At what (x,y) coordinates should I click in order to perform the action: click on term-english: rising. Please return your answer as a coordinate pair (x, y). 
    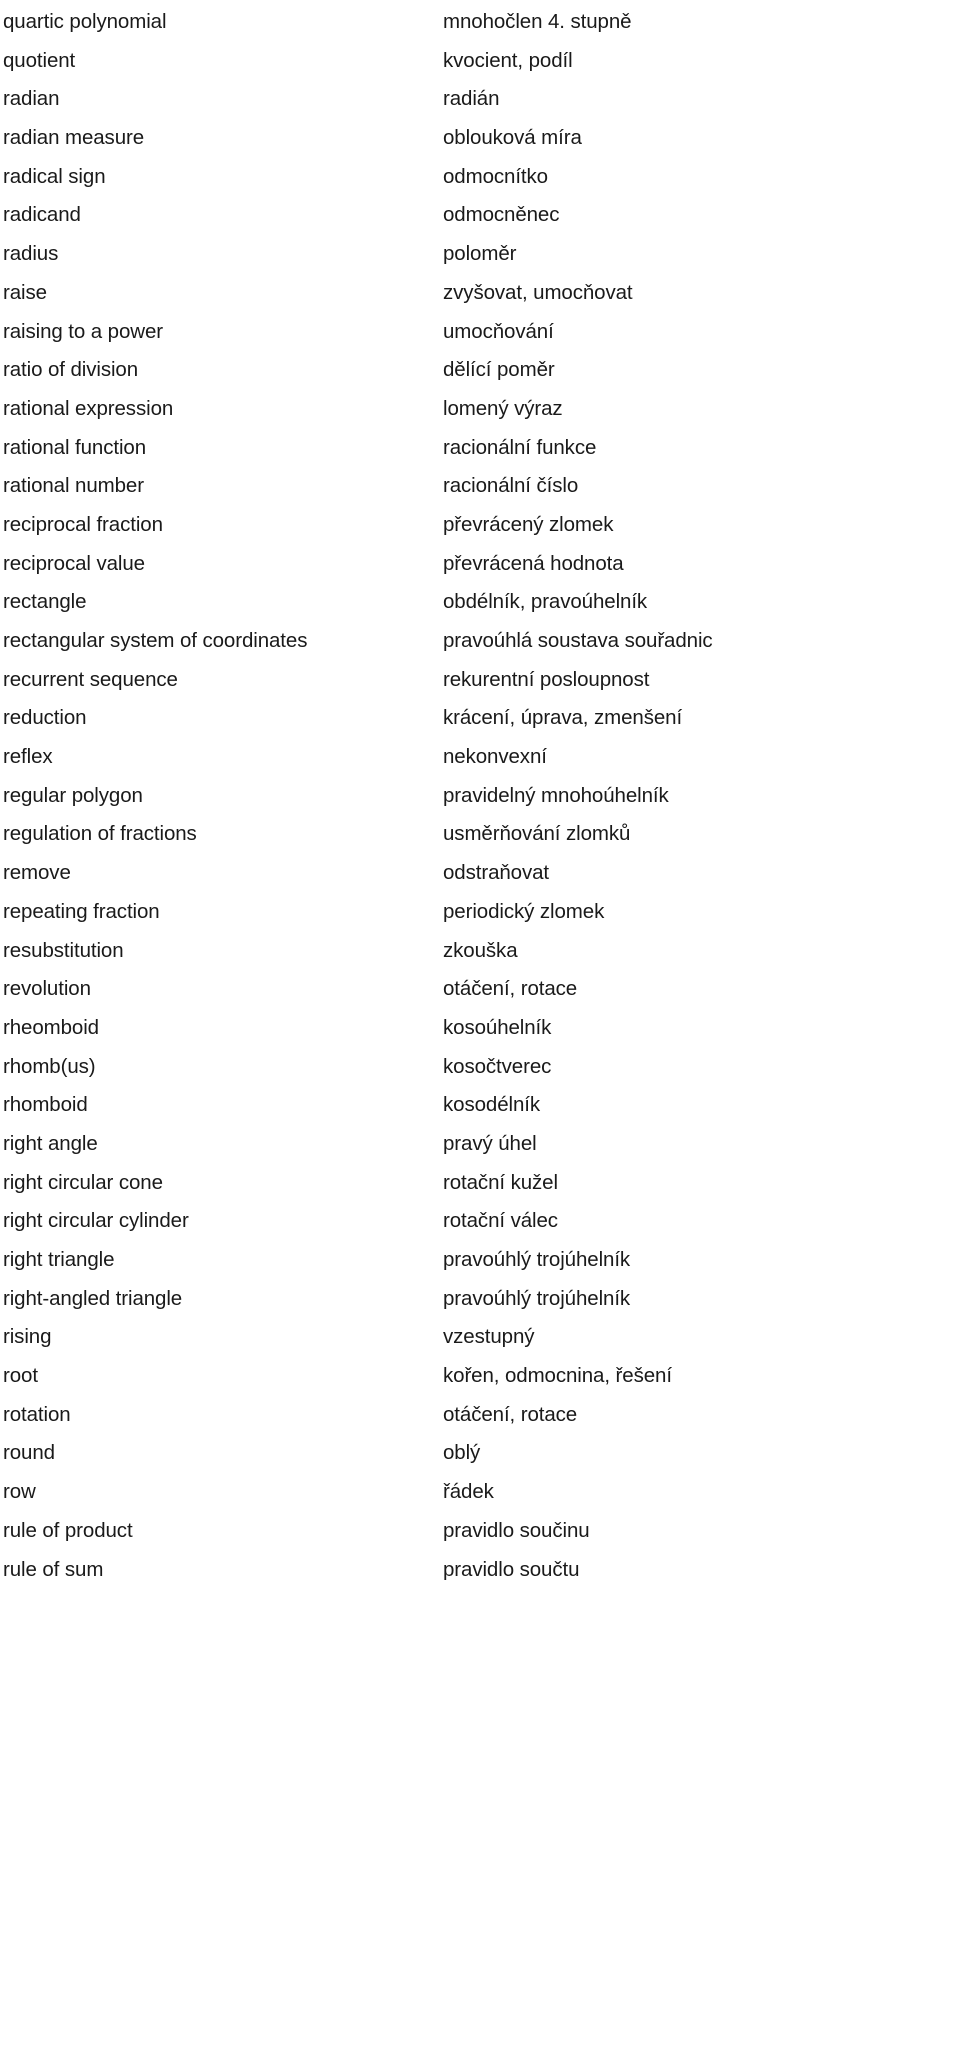
    Looking at the image, I should click on (27, 1337).